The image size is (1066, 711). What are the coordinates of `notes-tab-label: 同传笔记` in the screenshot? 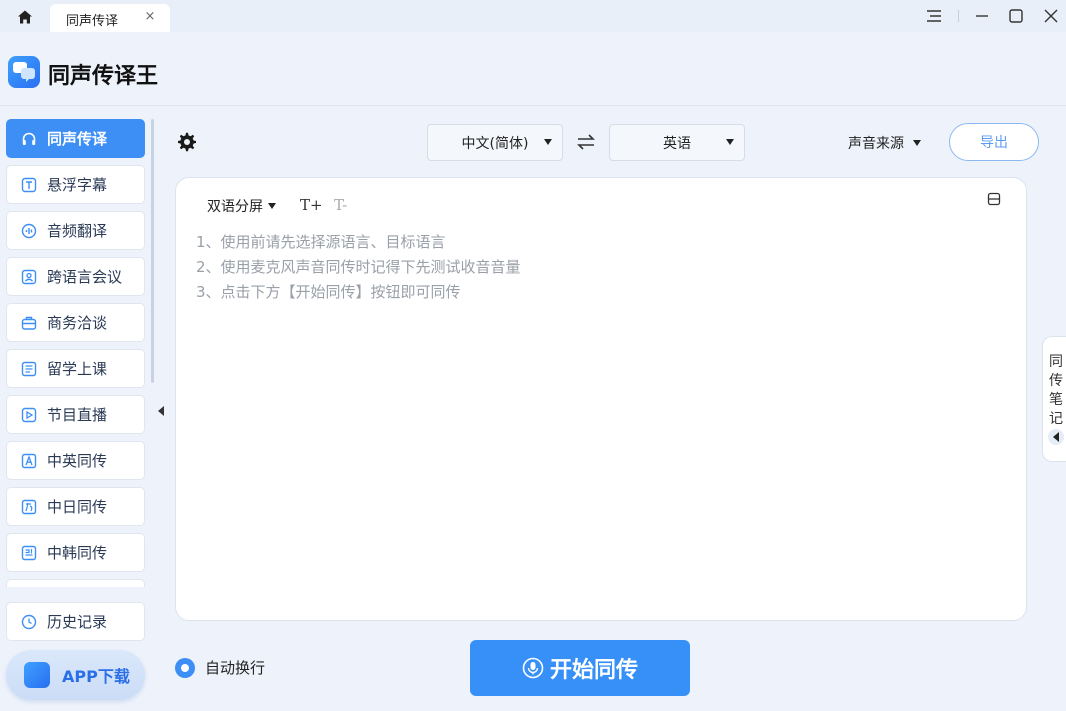 It's located at (1056, 390).